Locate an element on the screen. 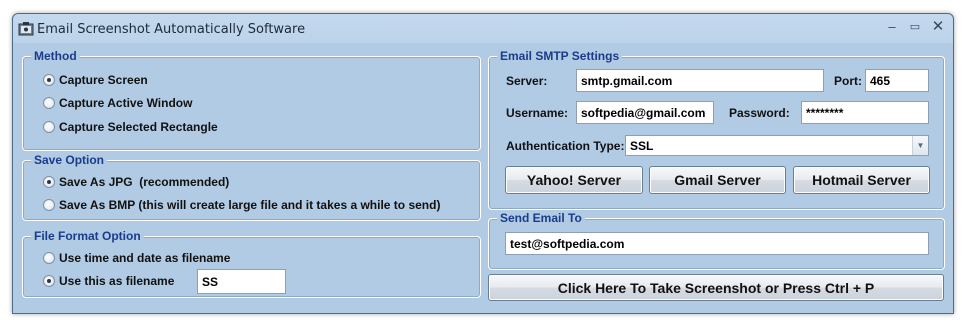  send-email-to-legend: Send Email To is located at coordinates (541, 218).